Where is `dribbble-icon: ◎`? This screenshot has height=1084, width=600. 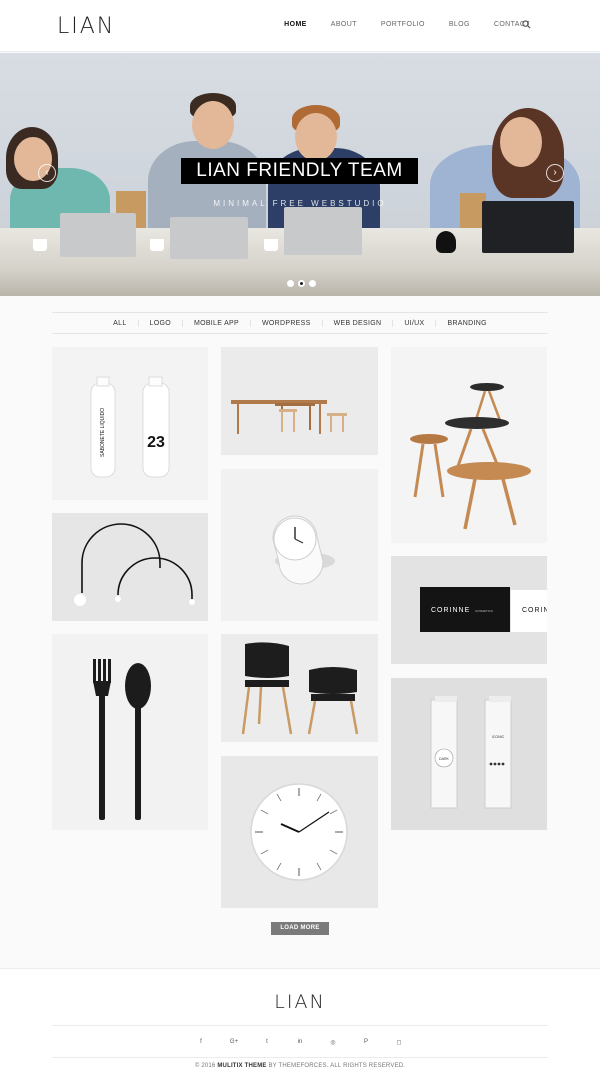
dribbble-icon: ◎ is located at coordinates (333, 1042).